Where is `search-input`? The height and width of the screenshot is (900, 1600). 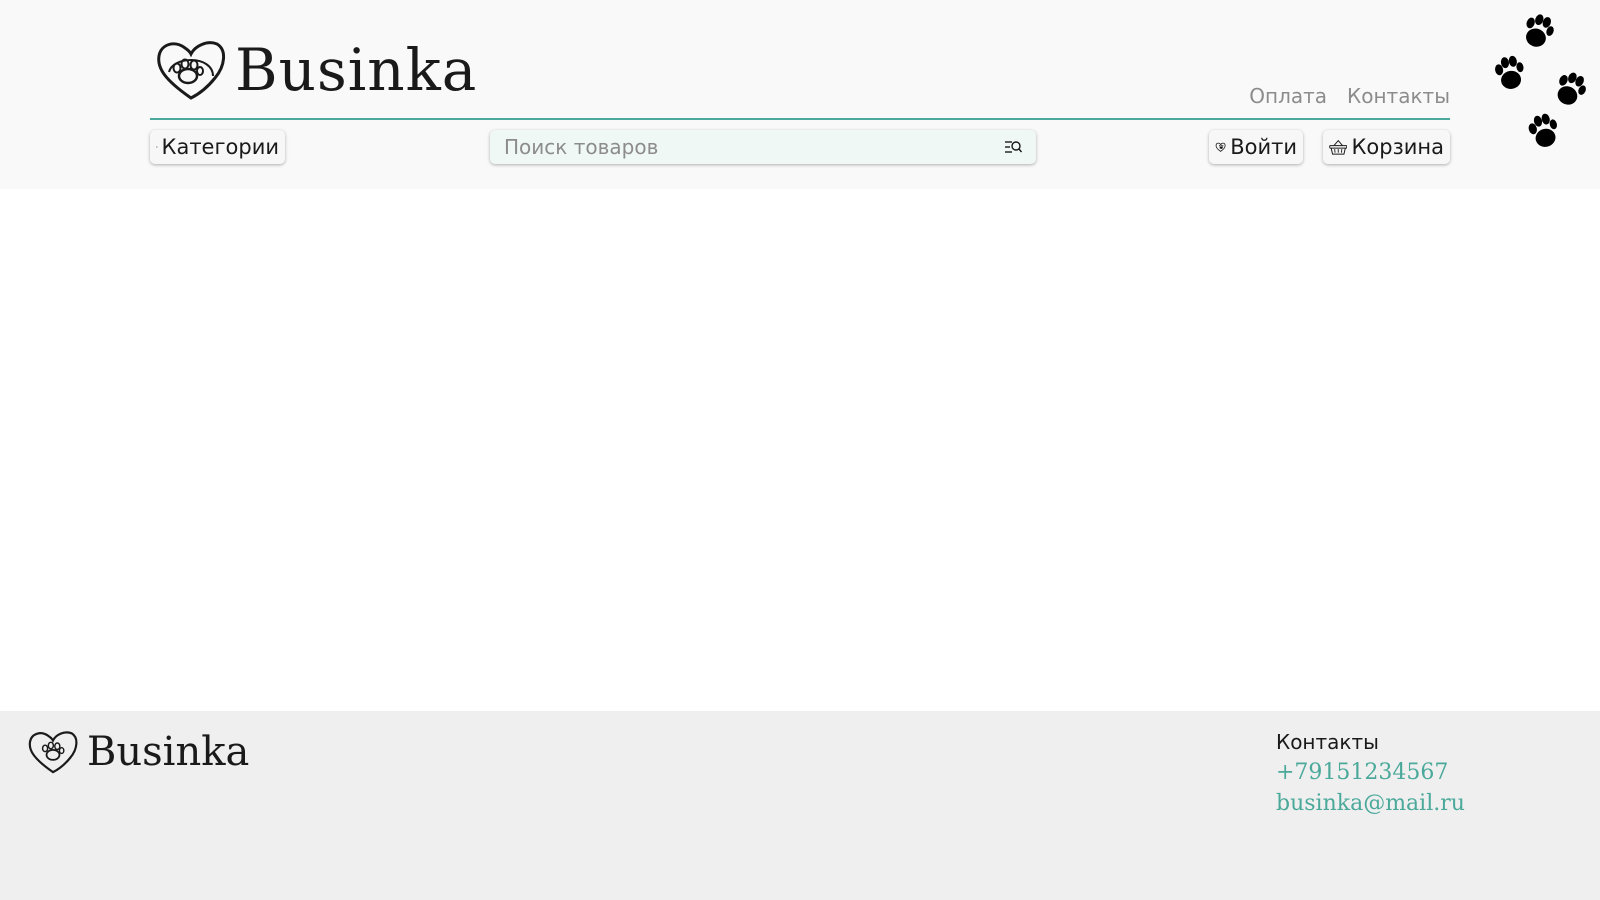
search-input is located at coordinates (754, 147).